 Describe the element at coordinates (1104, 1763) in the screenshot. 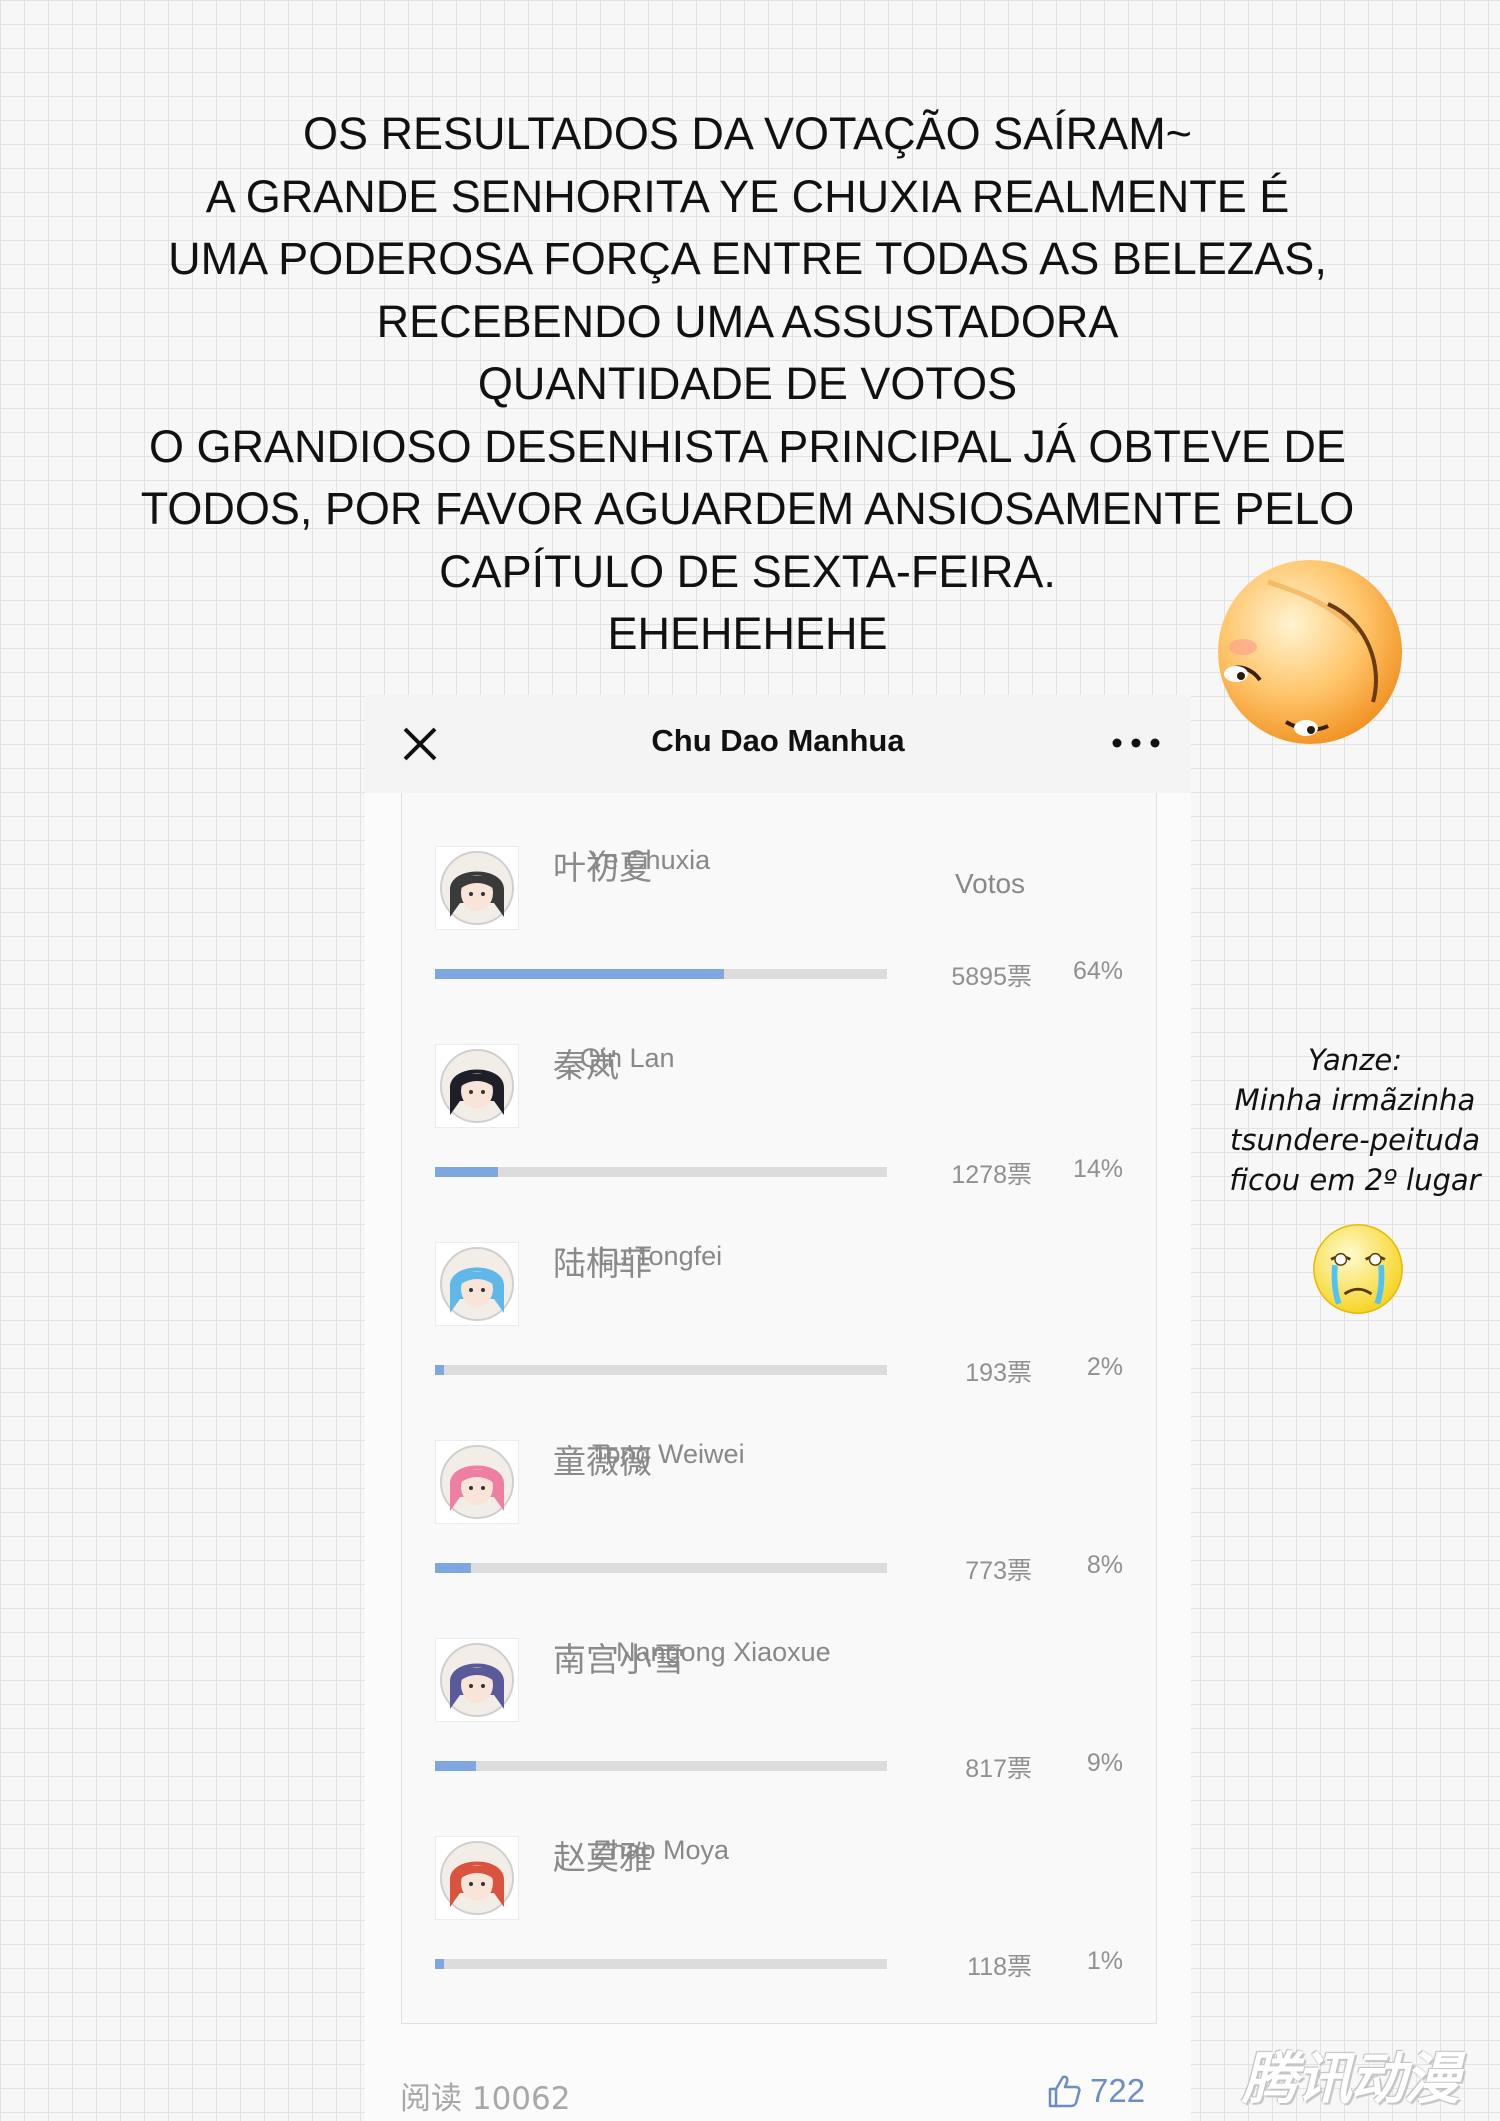

I see `vote-percent: 9%` at that location.